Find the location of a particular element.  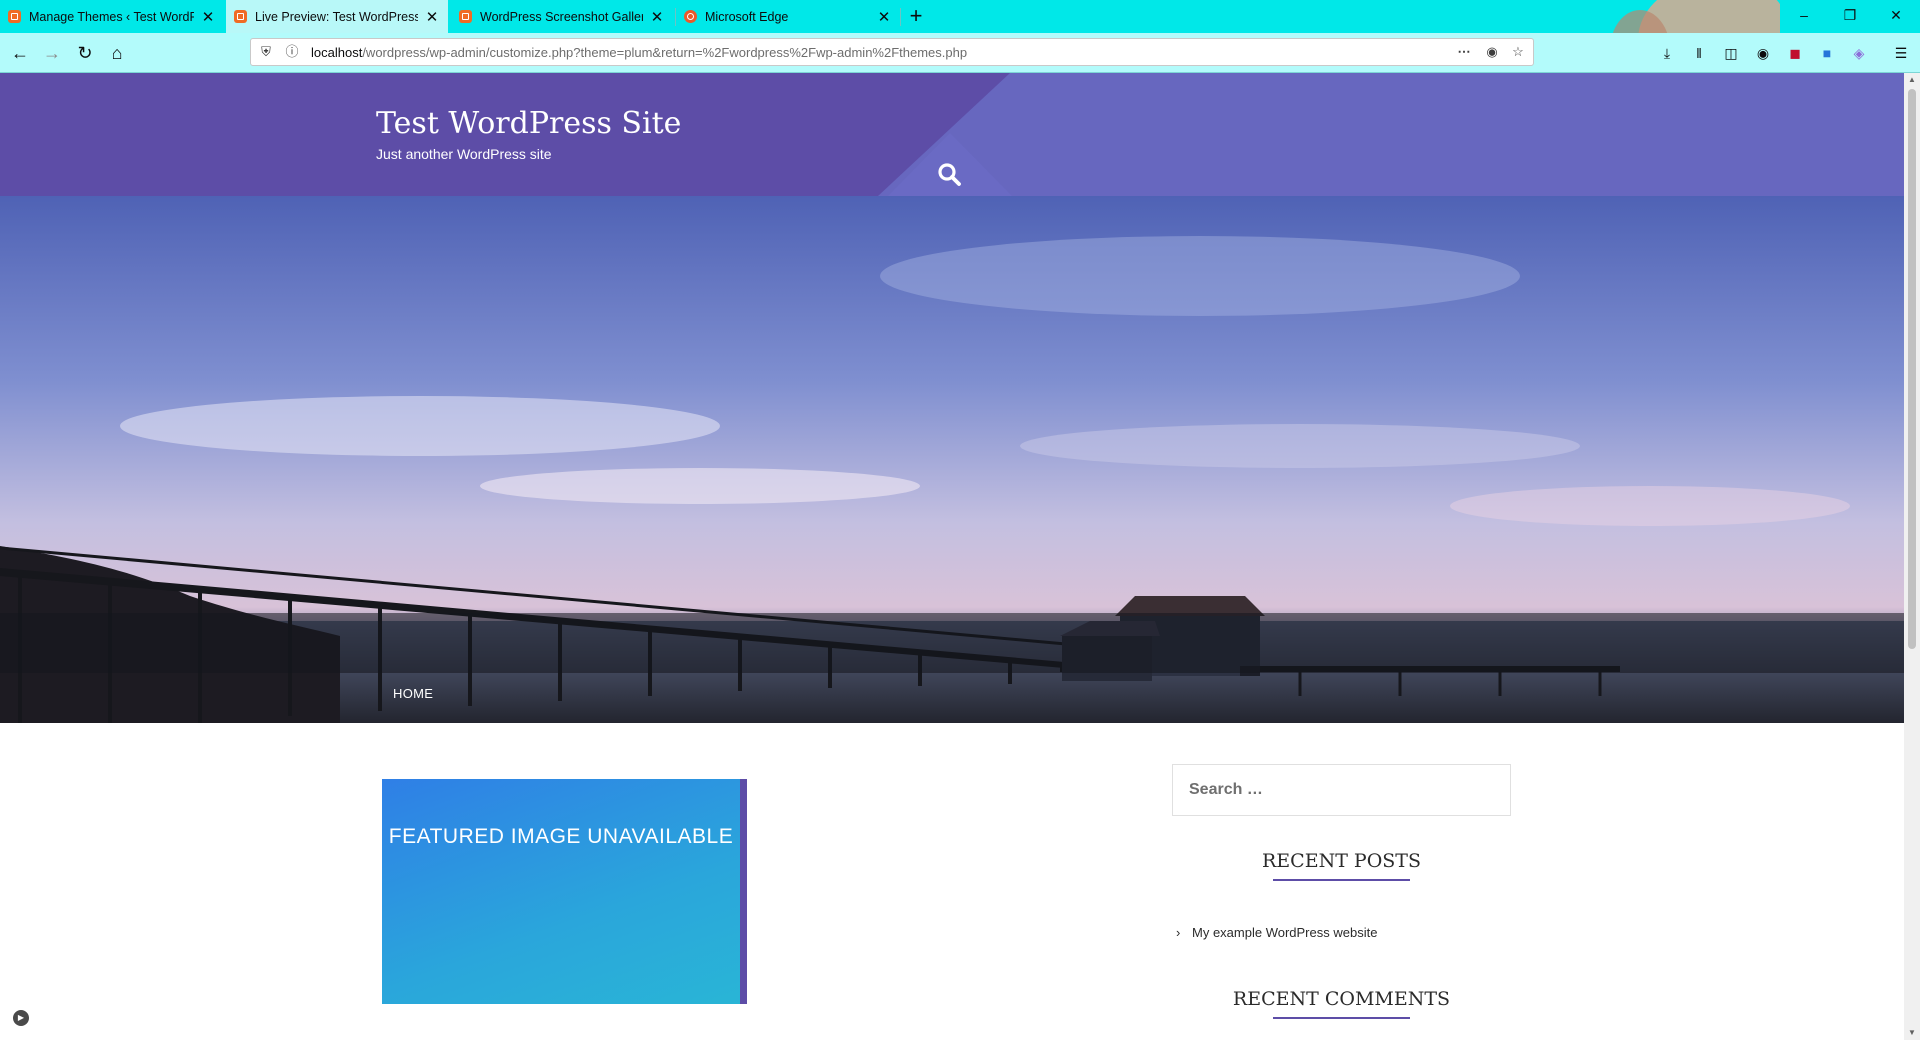

tab-title: WordPress Screenshot Gallery is located at coordinates (561, 16).